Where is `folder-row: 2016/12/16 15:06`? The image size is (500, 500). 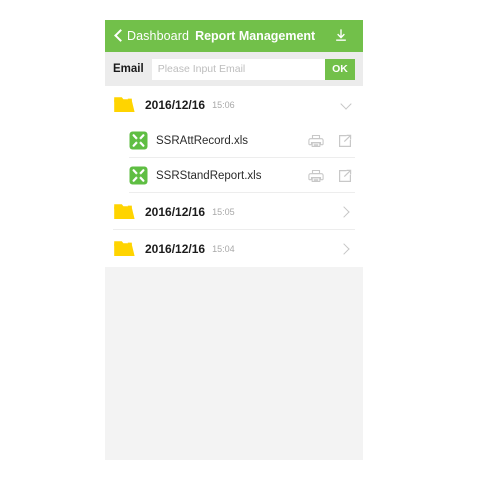 folder-row: 2016/12/16 15:06 is located at coordinates (234, 104).